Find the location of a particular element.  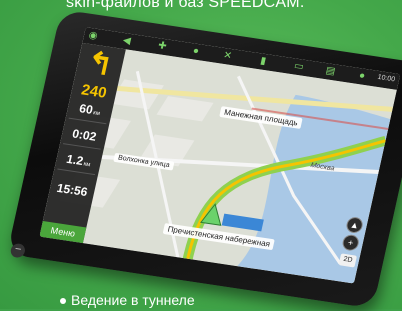

battery-icon: ▭ is located at coordinates (298, 66).